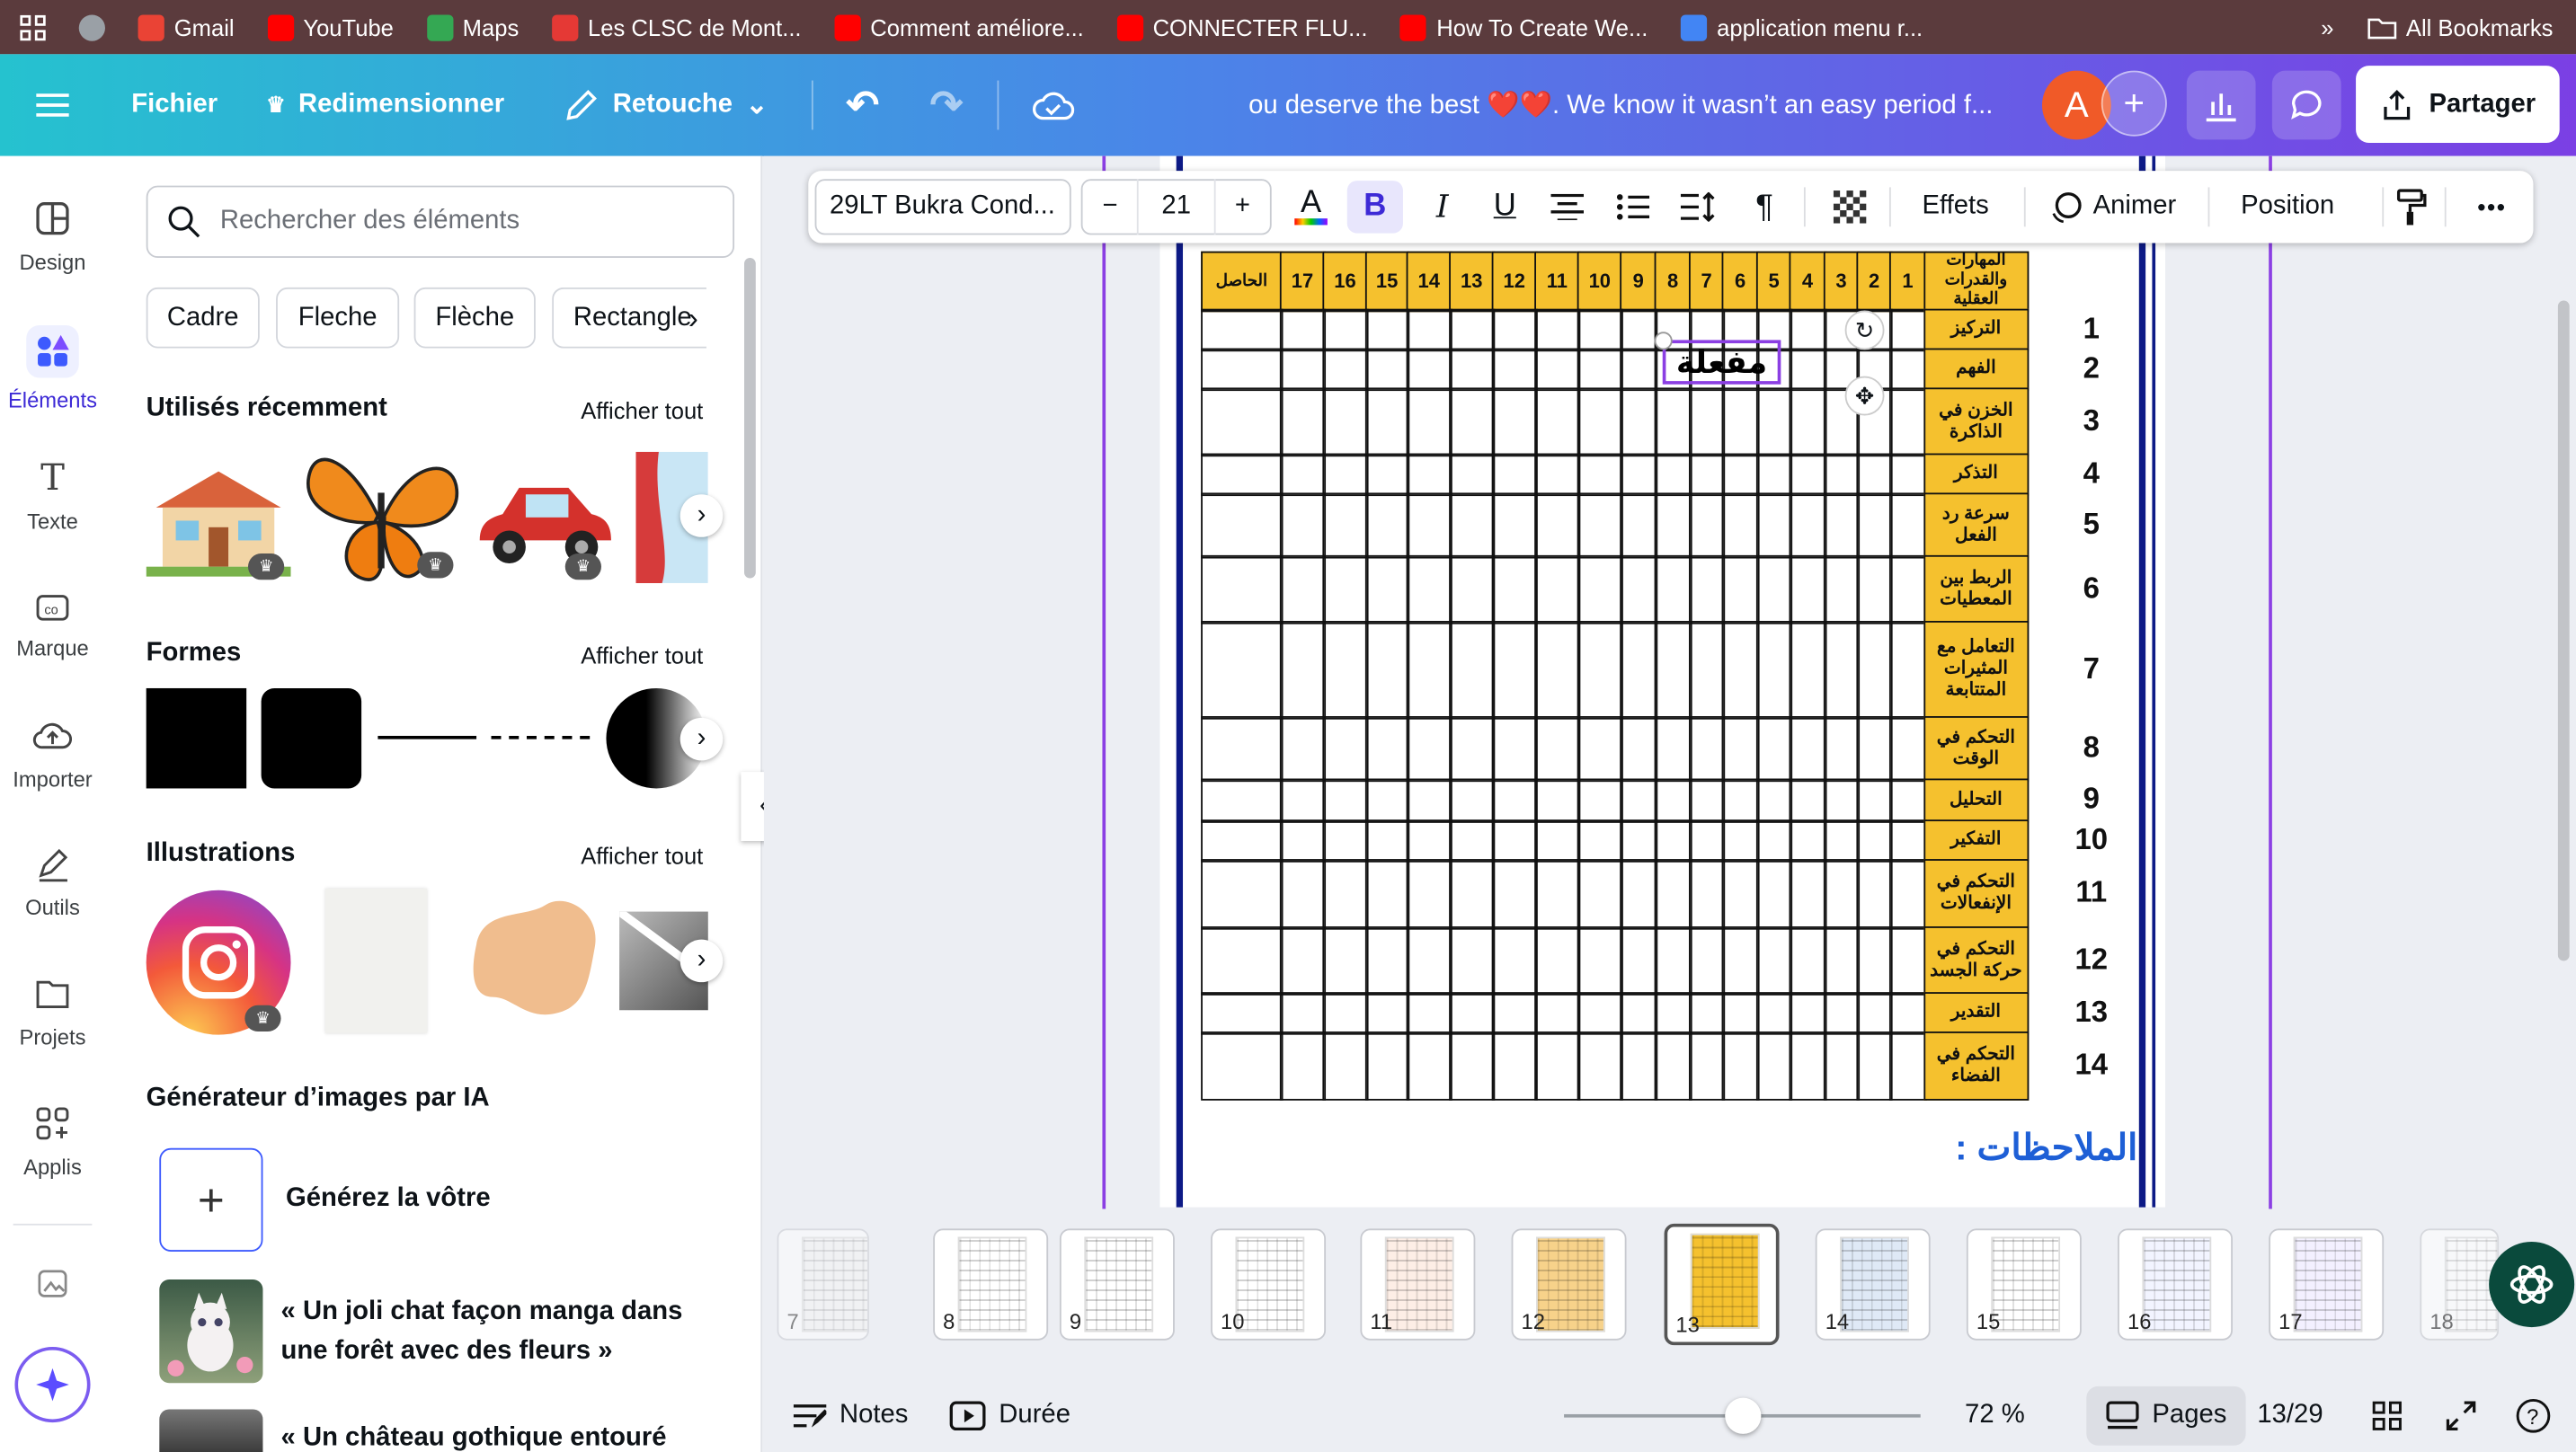 The width and height of the screenshot is (2576, 1452). What do you see at coordinates (1722, 1284) in the screenshot?
I see `page-thumbnail: 13` at bounding box center [1722, 1284].